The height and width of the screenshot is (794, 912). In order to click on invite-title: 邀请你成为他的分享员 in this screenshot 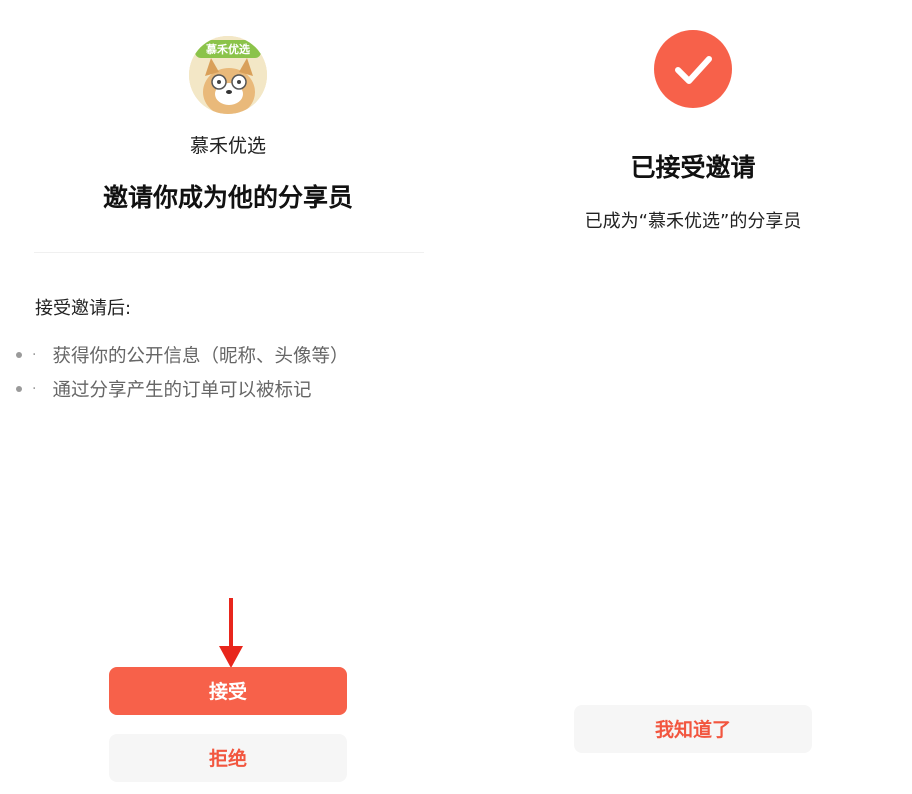, I will do `click(227, 197)`.